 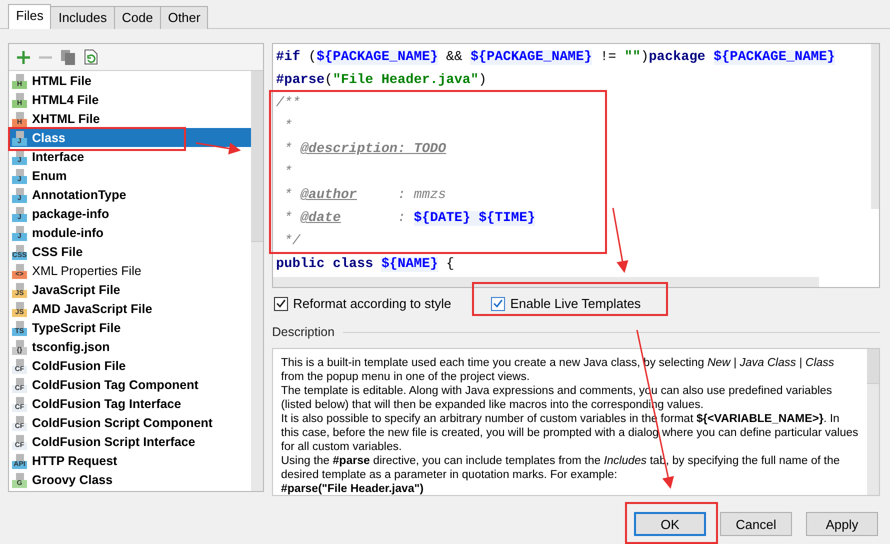 What do you see at coordinates (365, 150) in the screenshot?
I see `code-line: * @description: TODO` at bounding box center [365, 150].